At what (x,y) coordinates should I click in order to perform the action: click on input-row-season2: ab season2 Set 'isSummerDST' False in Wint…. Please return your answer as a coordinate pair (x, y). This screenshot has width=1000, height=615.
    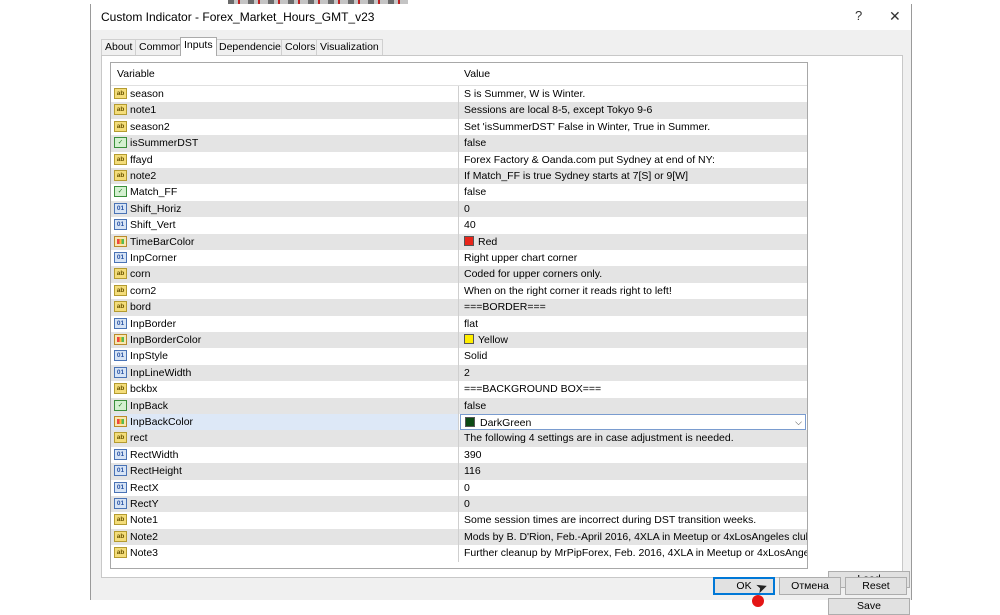
    Looking at the image, I should click on (459, 127).